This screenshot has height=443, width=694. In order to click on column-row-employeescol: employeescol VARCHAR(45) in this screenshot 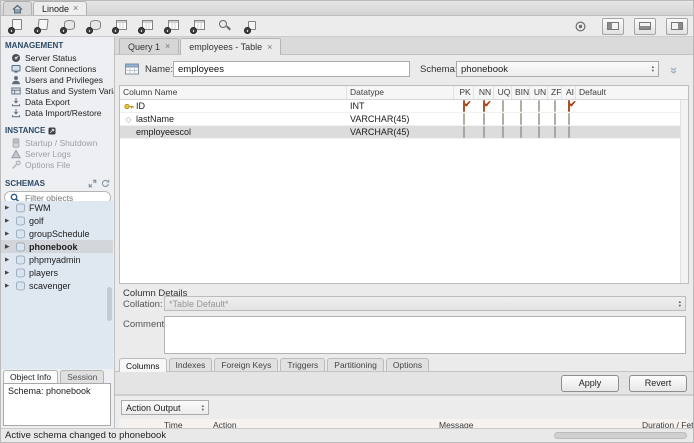, I will do `click(404, 132)`.